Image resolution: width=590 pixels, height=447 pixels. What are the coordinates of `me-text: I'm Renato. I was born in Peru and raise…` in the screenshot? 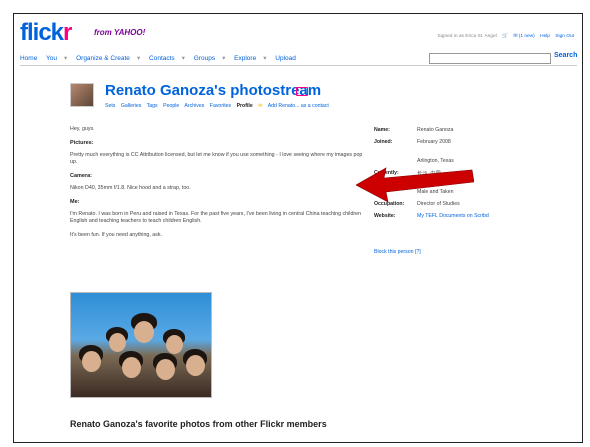 It's located at (216, 217).